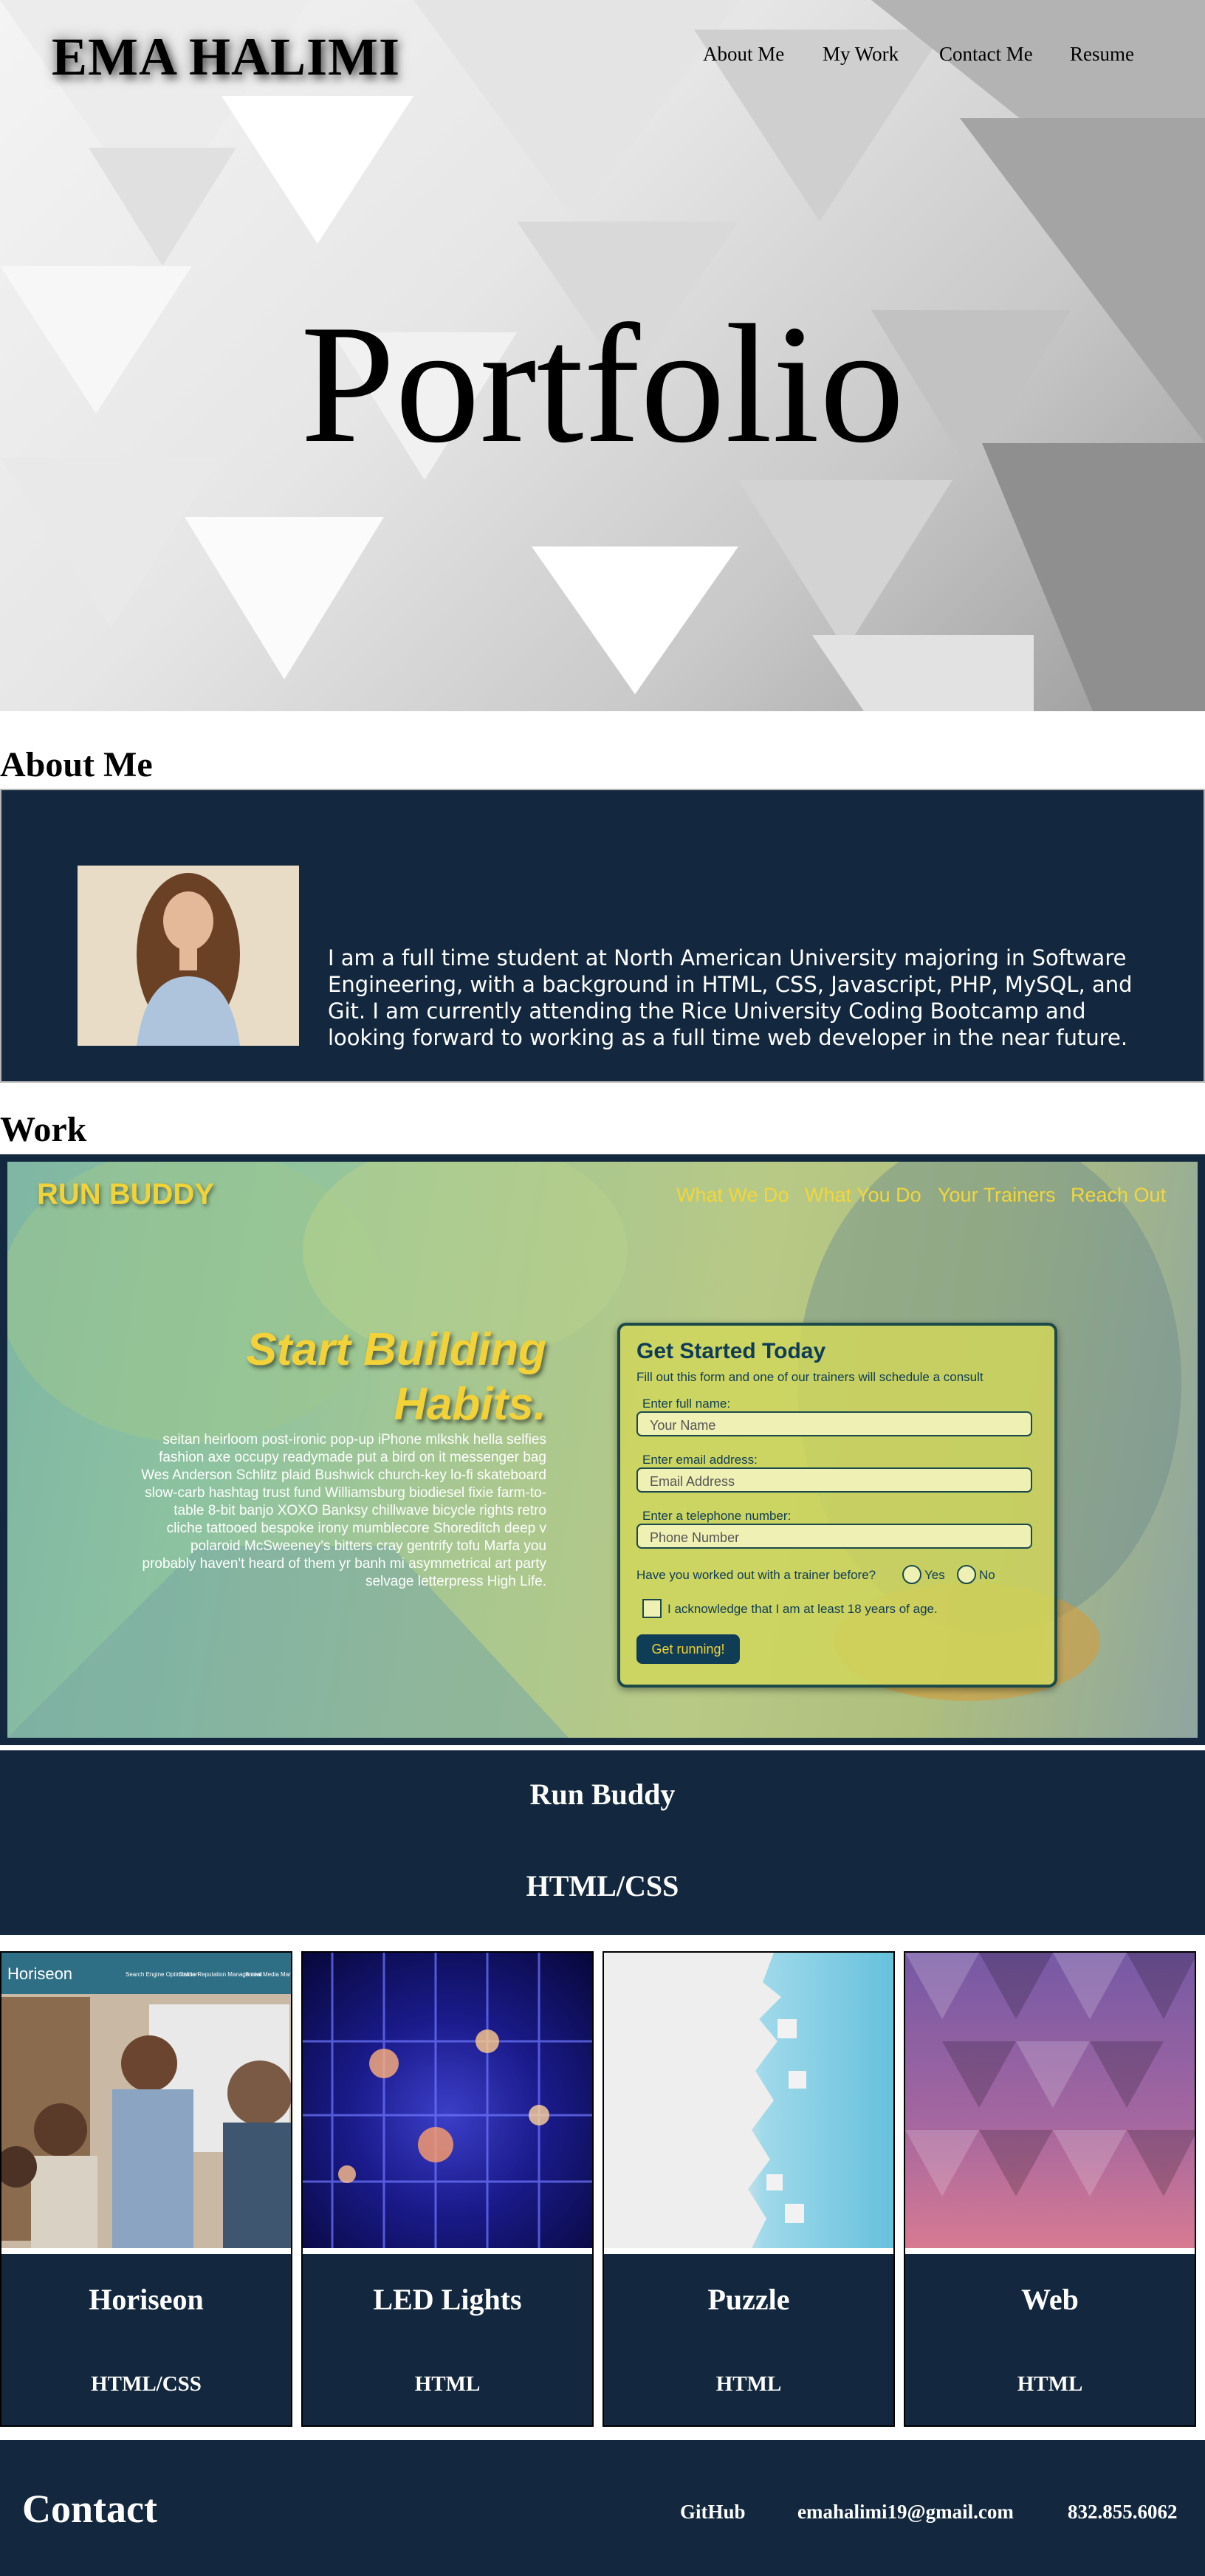 This screenshot has height=2576, width=1205. What do you see at coordinates (226, 57) in the screenshot?
I see `site-logo: EMA HALIMI` at bounding box center [226, 57].